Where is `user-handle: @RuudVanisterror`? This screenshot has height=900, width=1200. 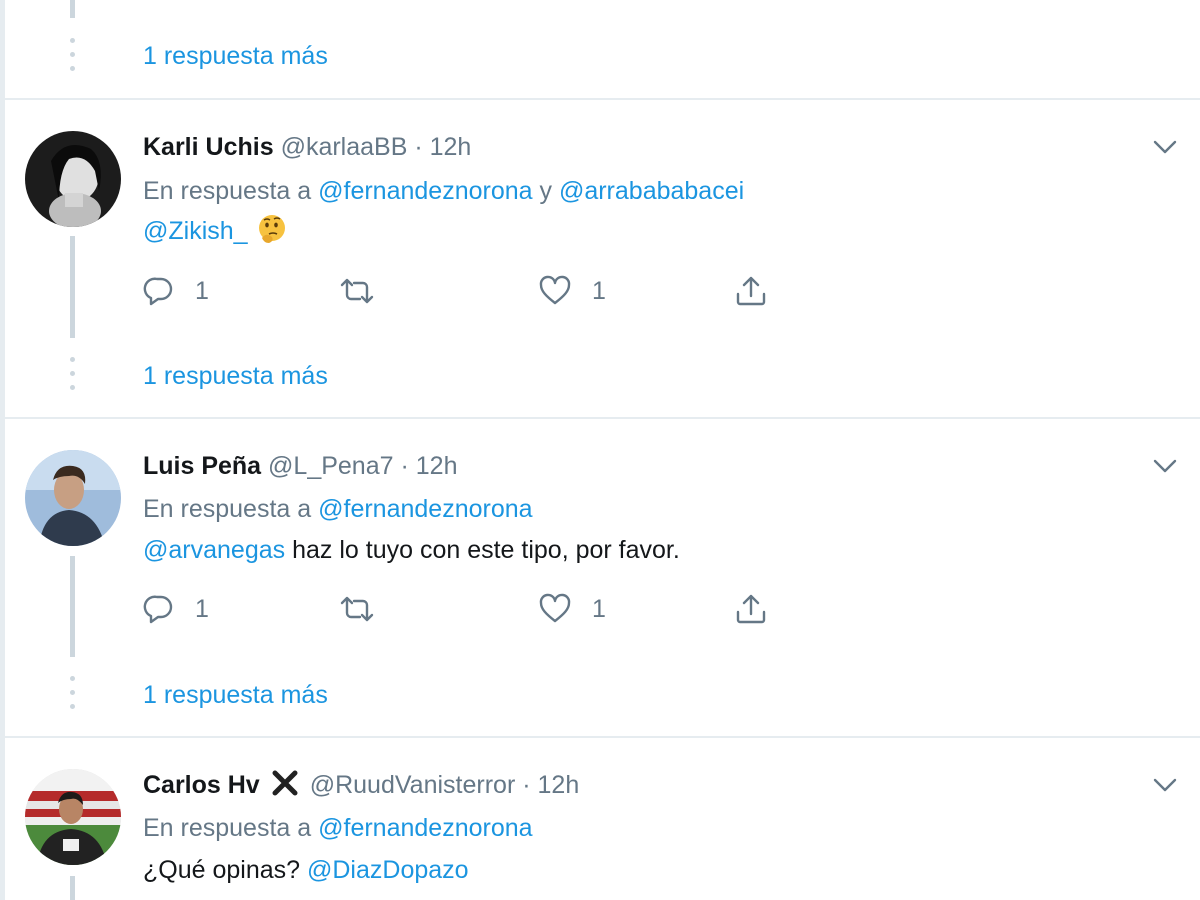 user-handle: @RuudVanisterror is located at coordinates (413, 785).